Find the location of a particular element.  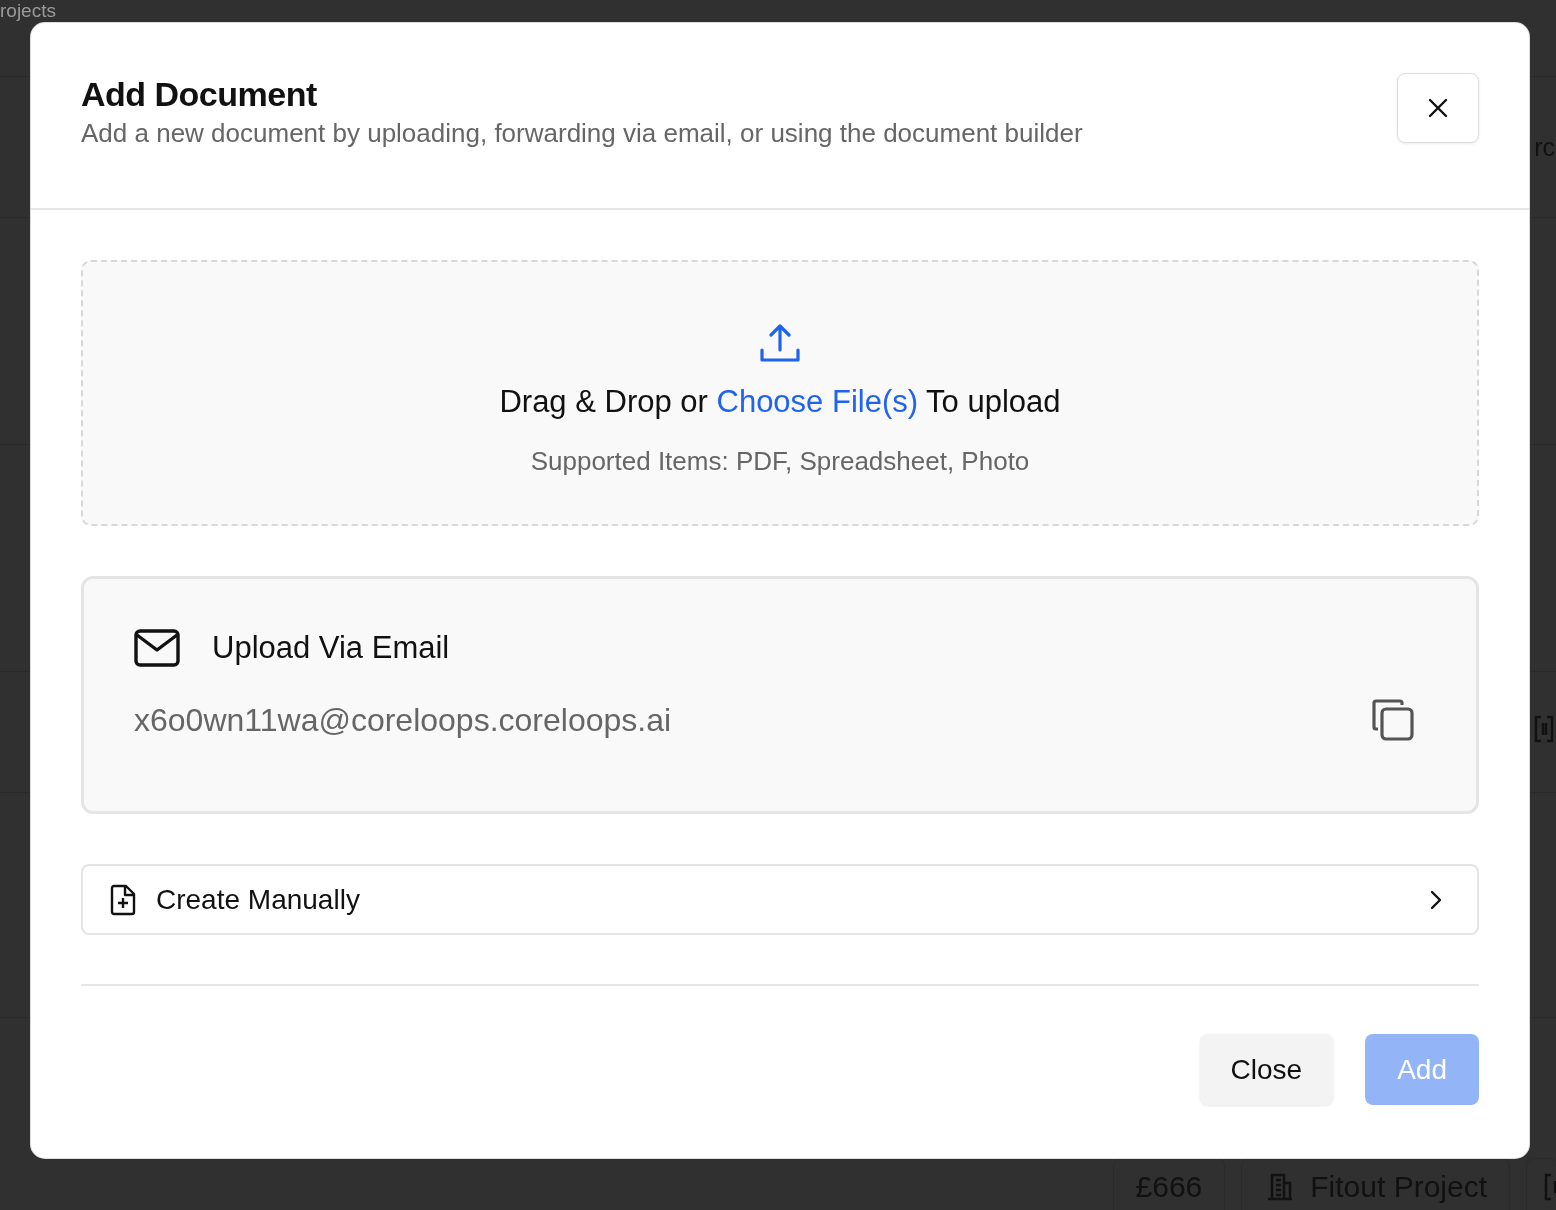

dialog-subtitle: Add a new document by uploading, forwarding via email, or using the document builder is located at coordinates (582, 133).